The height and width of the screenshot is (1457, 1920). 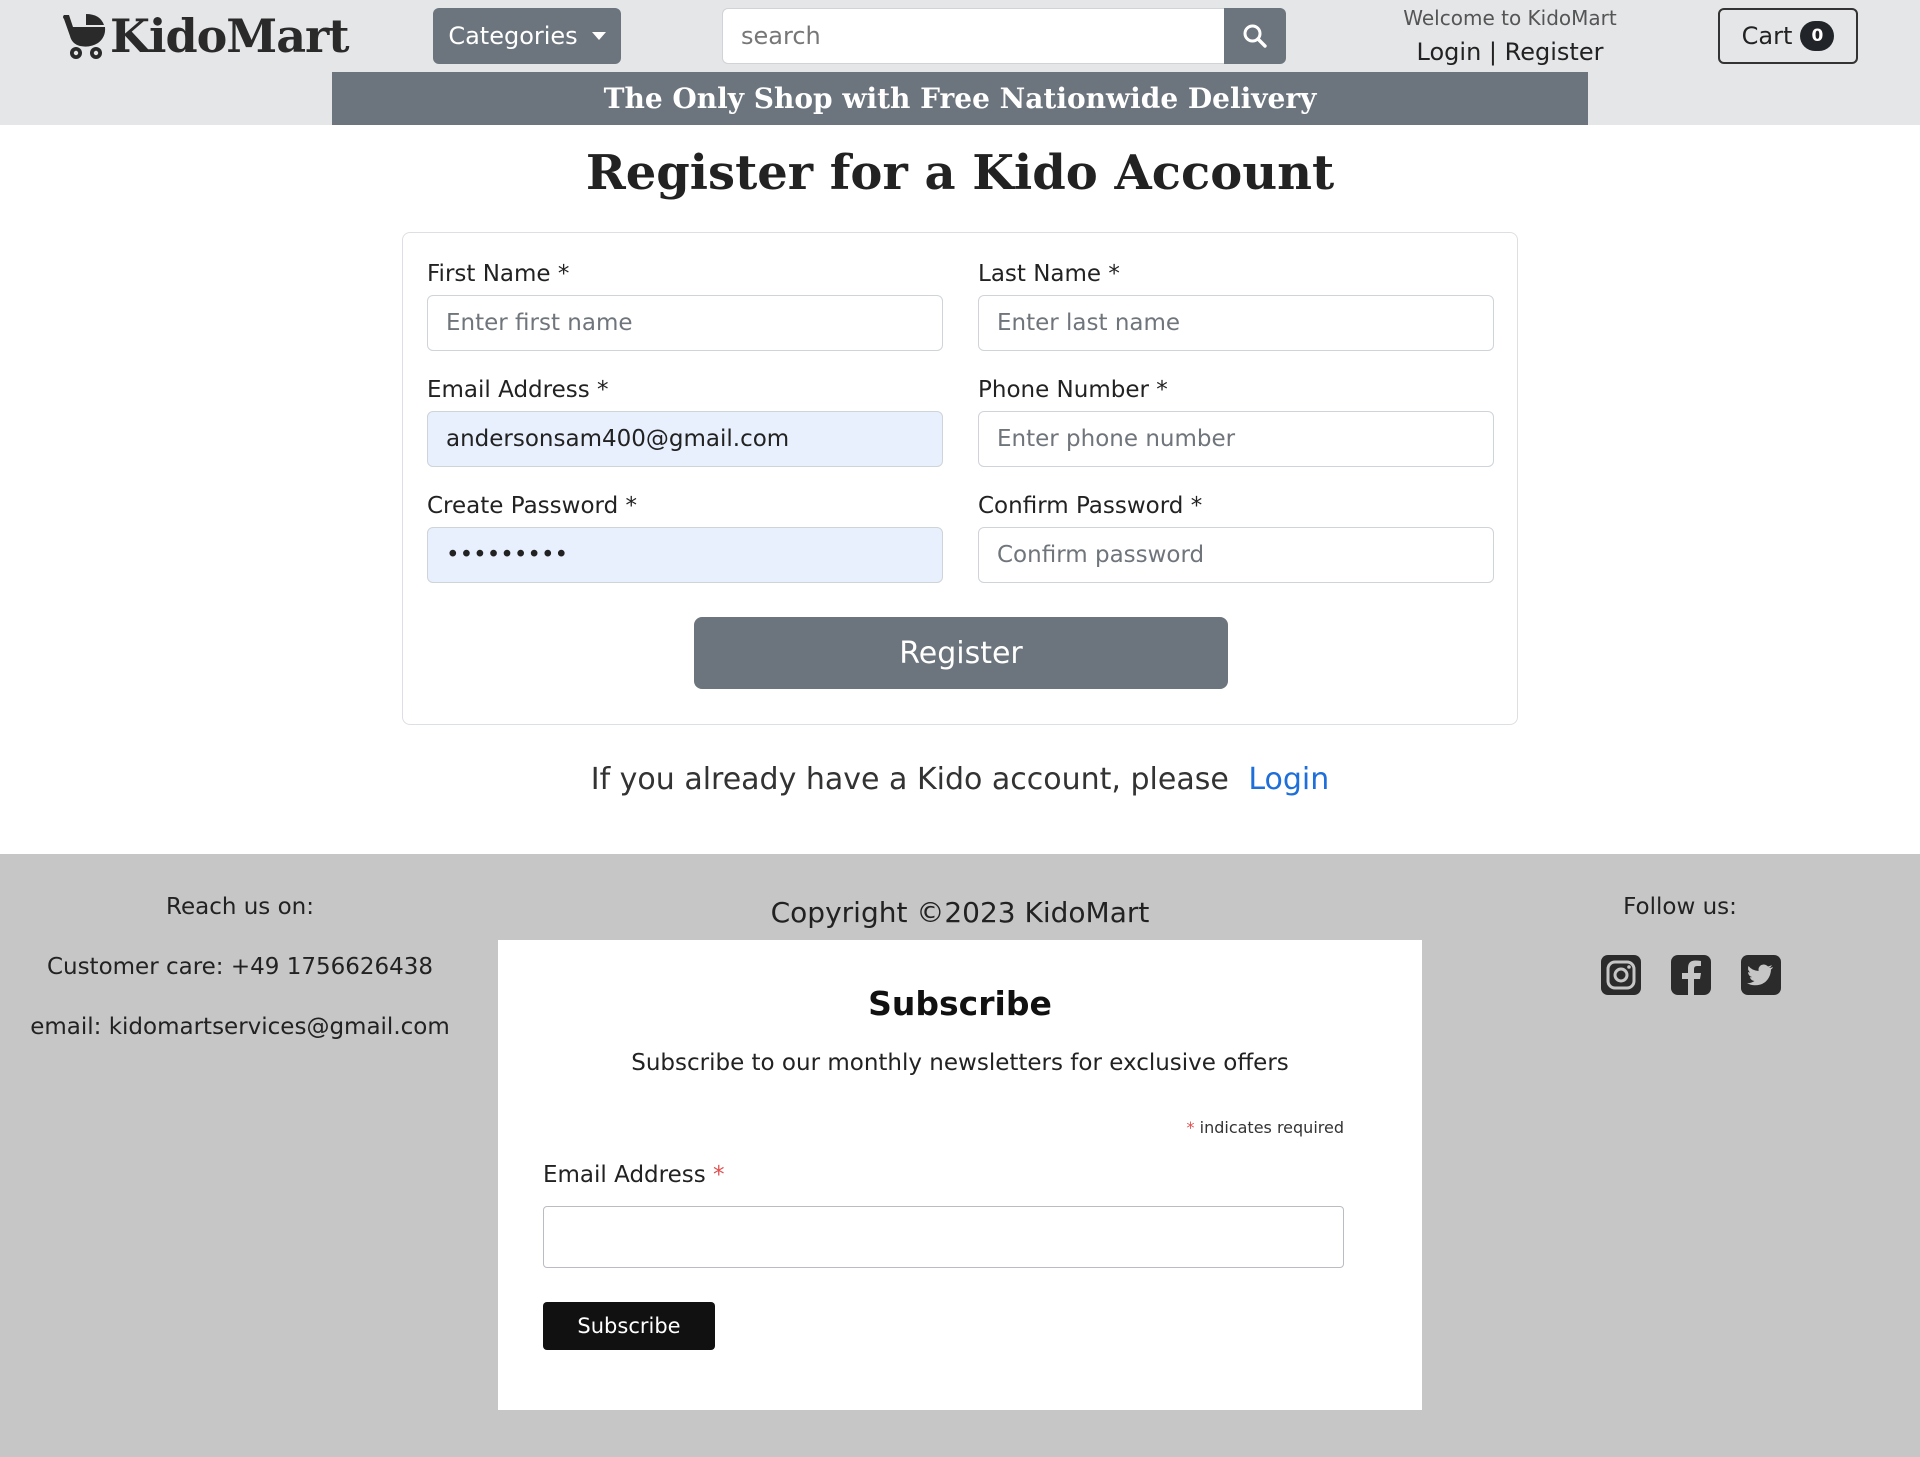 I want to click on password-group: Create Password *, so click(x=685, y=538).